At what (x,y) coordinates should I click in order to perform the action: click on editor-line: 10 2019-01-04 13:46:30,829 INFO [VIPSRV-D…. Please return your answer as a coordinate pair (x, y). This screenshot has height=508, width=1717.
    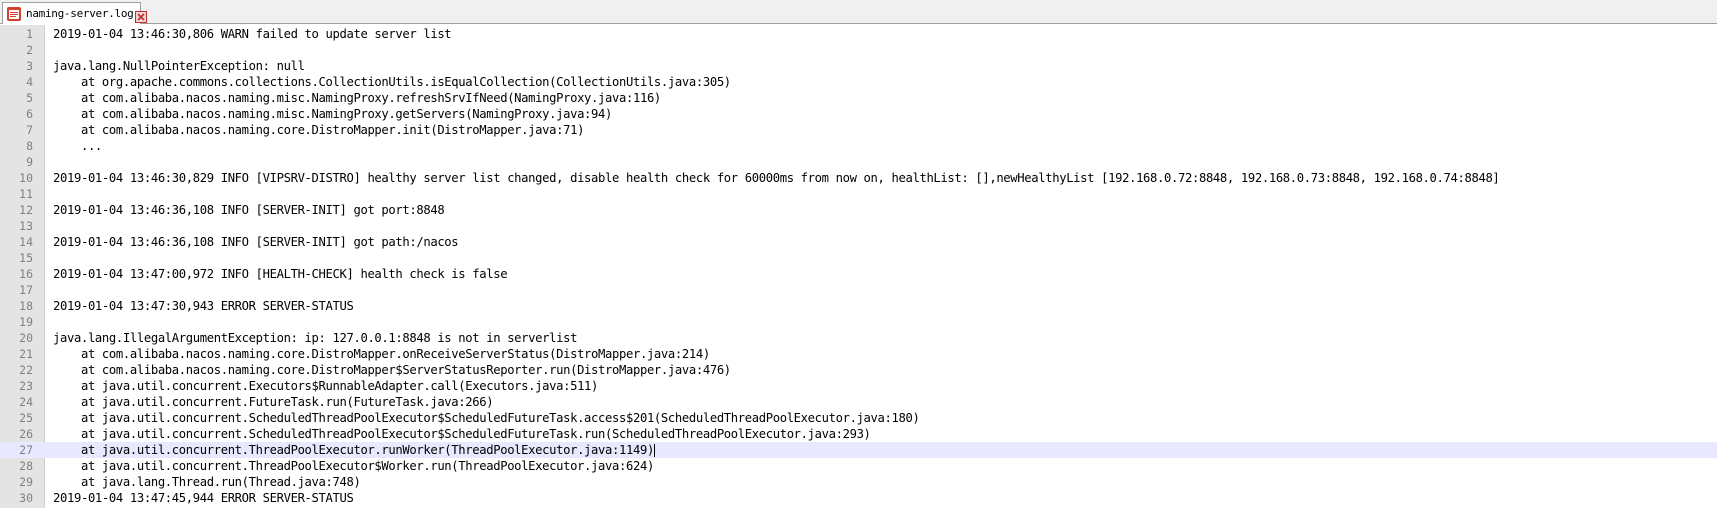
    Looking at the image, I should click on (858, 178).